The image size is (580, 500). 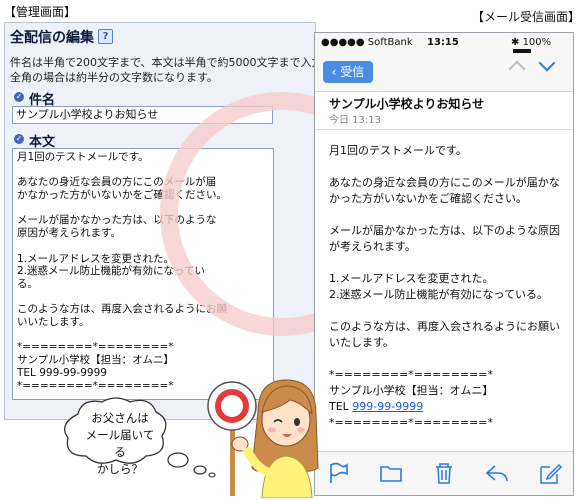 What do you see at coordinates (443, 42) in the screenshot?
I see `clock: 13:15` at bounding box center [443, 42].